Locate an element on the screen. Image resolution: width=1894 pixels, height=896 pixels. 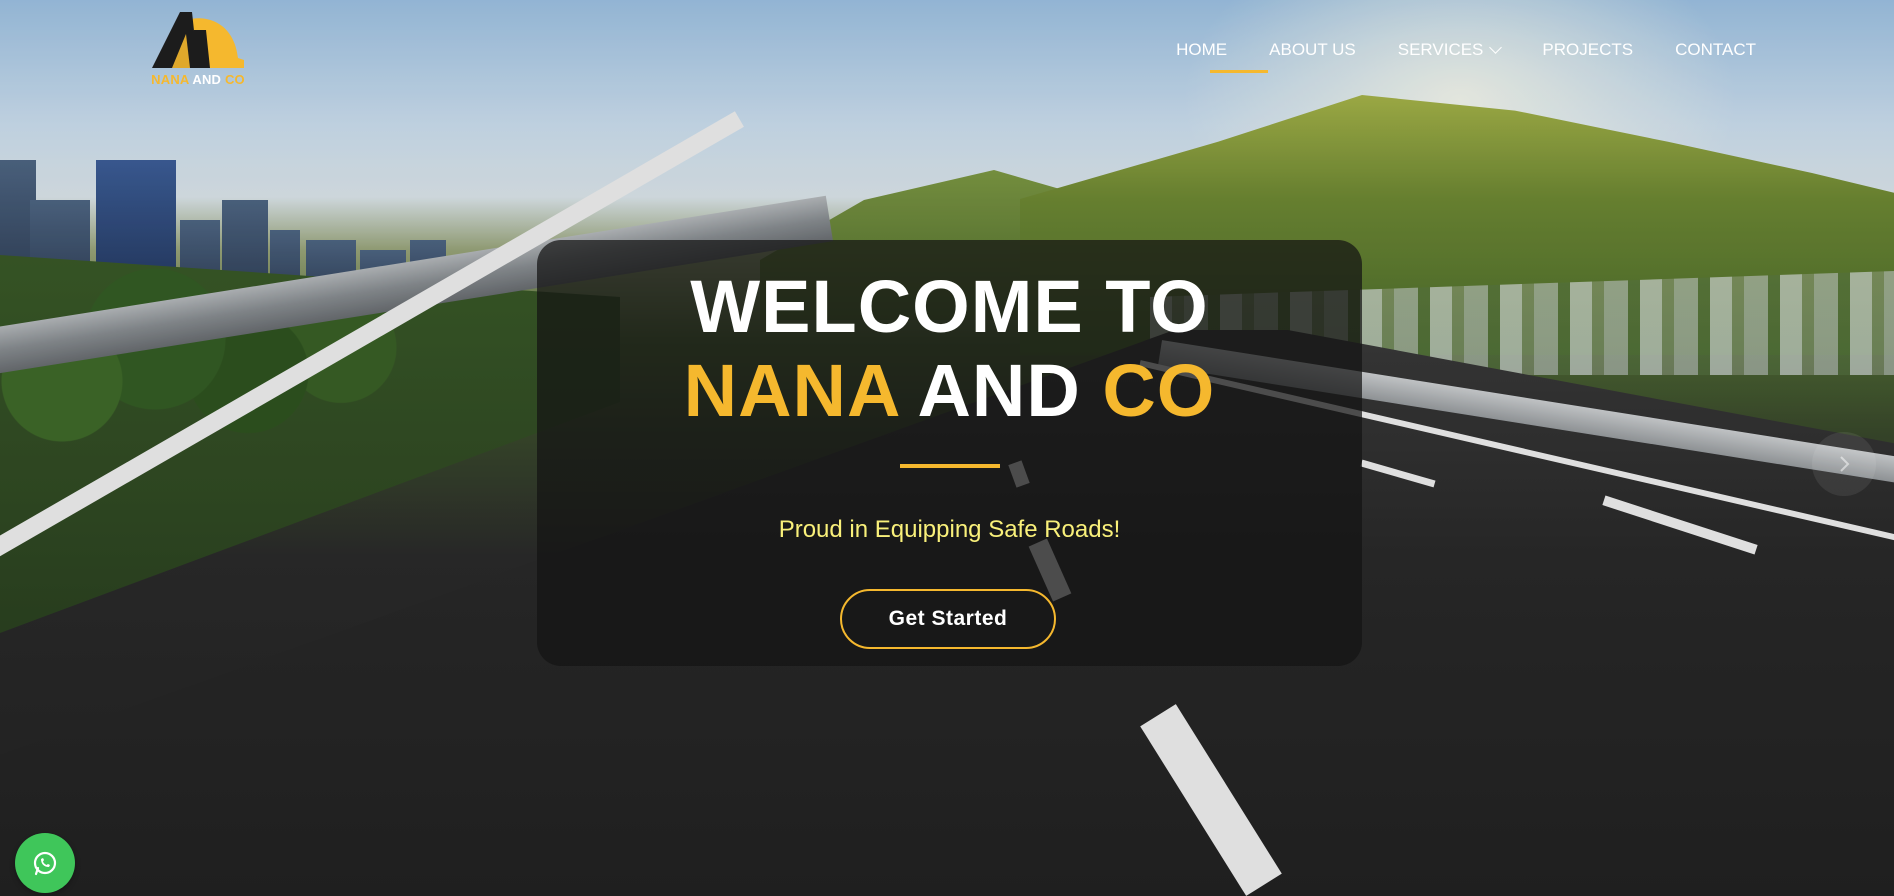
hero-subtitle: Proud in Equipping Safe Roads! is located at coordinates (949, 529).